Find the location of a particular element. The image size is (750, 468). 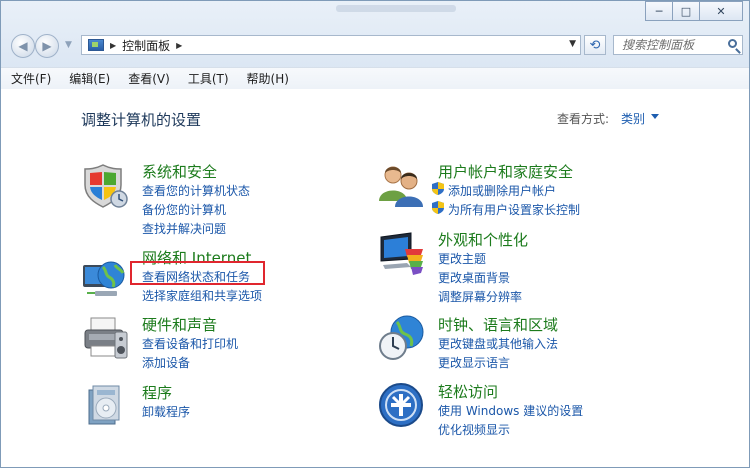

link-change-theme: 更改主题 is located at coordinates (462, 258).